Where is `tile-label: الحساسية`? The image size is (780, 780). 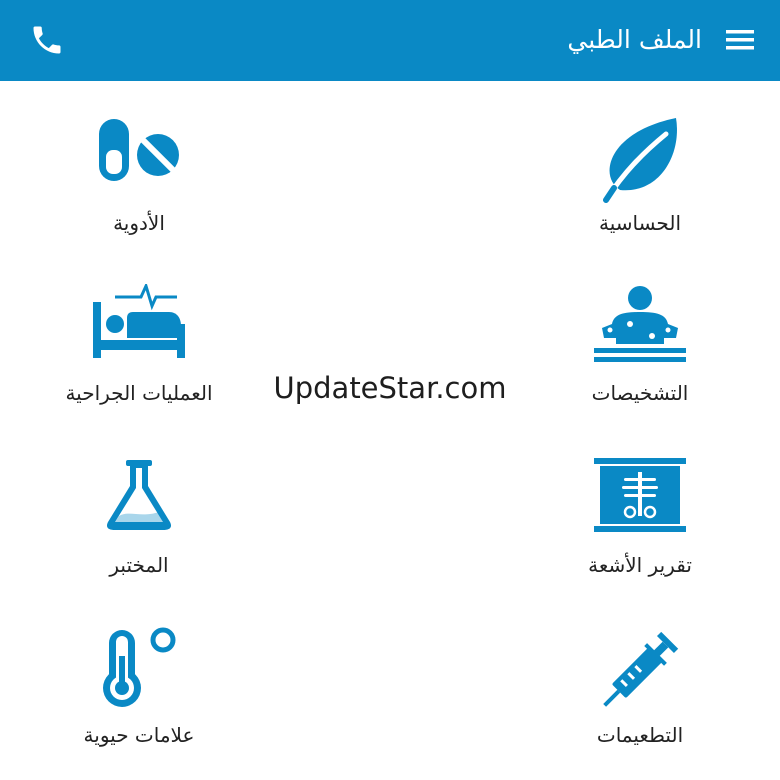 tile-label: الحساسية is located at coordinates (639, 223).